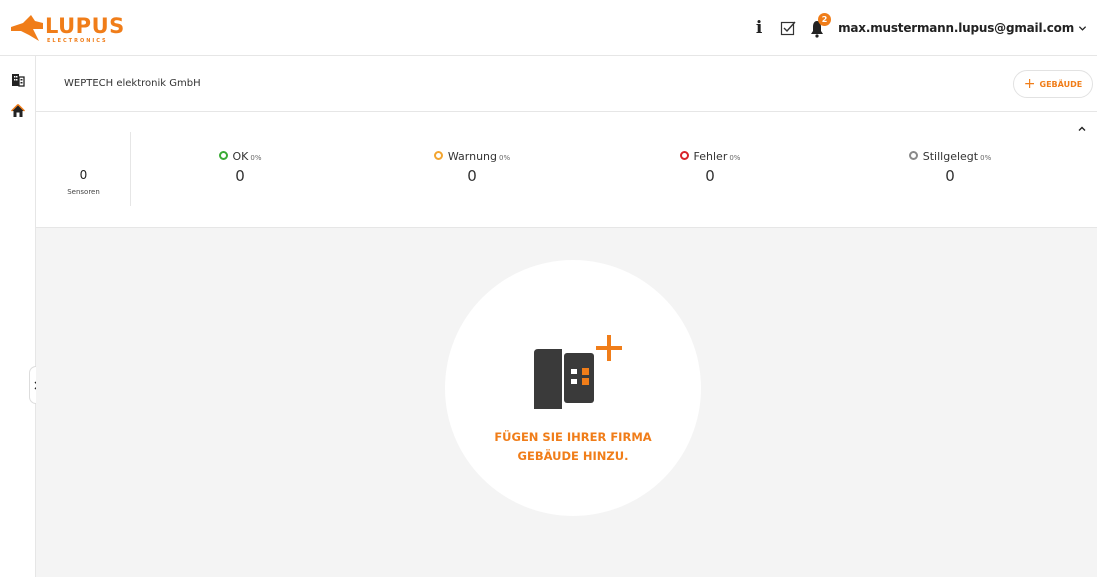 This screenshot has height=577, width=1097. Describe the element at coordinates (505, 158) in the screenshot. I see `stat-warning-percent: 0%` at that location.